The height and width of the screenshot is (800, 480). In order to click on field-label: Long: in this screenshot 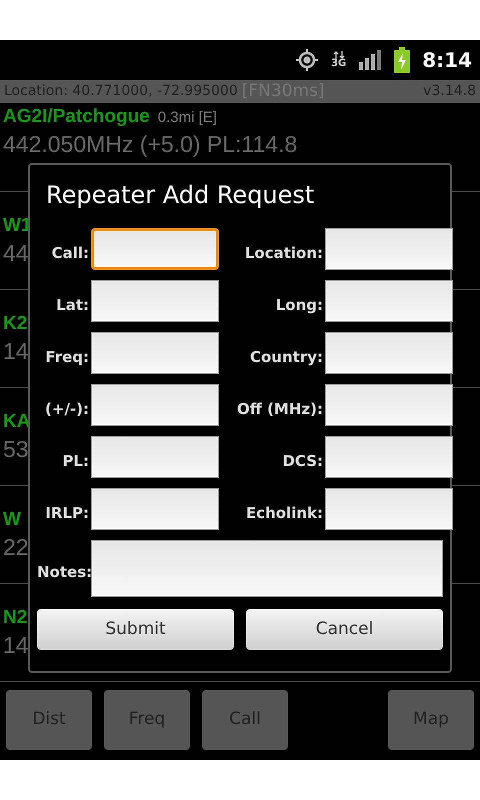, I will do `click(298, 305)`.